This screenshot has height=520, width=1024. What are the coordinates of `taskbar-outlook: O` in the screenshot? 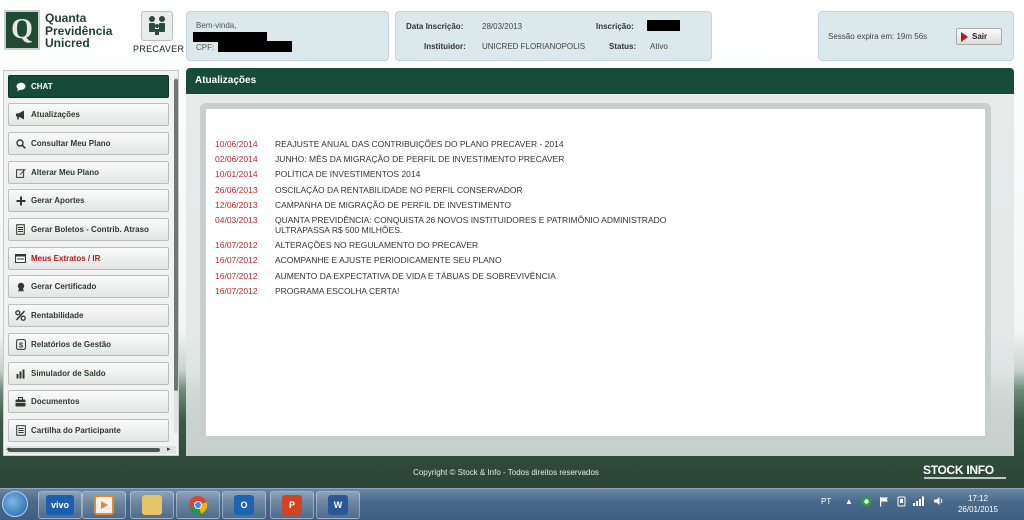 It's located at (244, 505).